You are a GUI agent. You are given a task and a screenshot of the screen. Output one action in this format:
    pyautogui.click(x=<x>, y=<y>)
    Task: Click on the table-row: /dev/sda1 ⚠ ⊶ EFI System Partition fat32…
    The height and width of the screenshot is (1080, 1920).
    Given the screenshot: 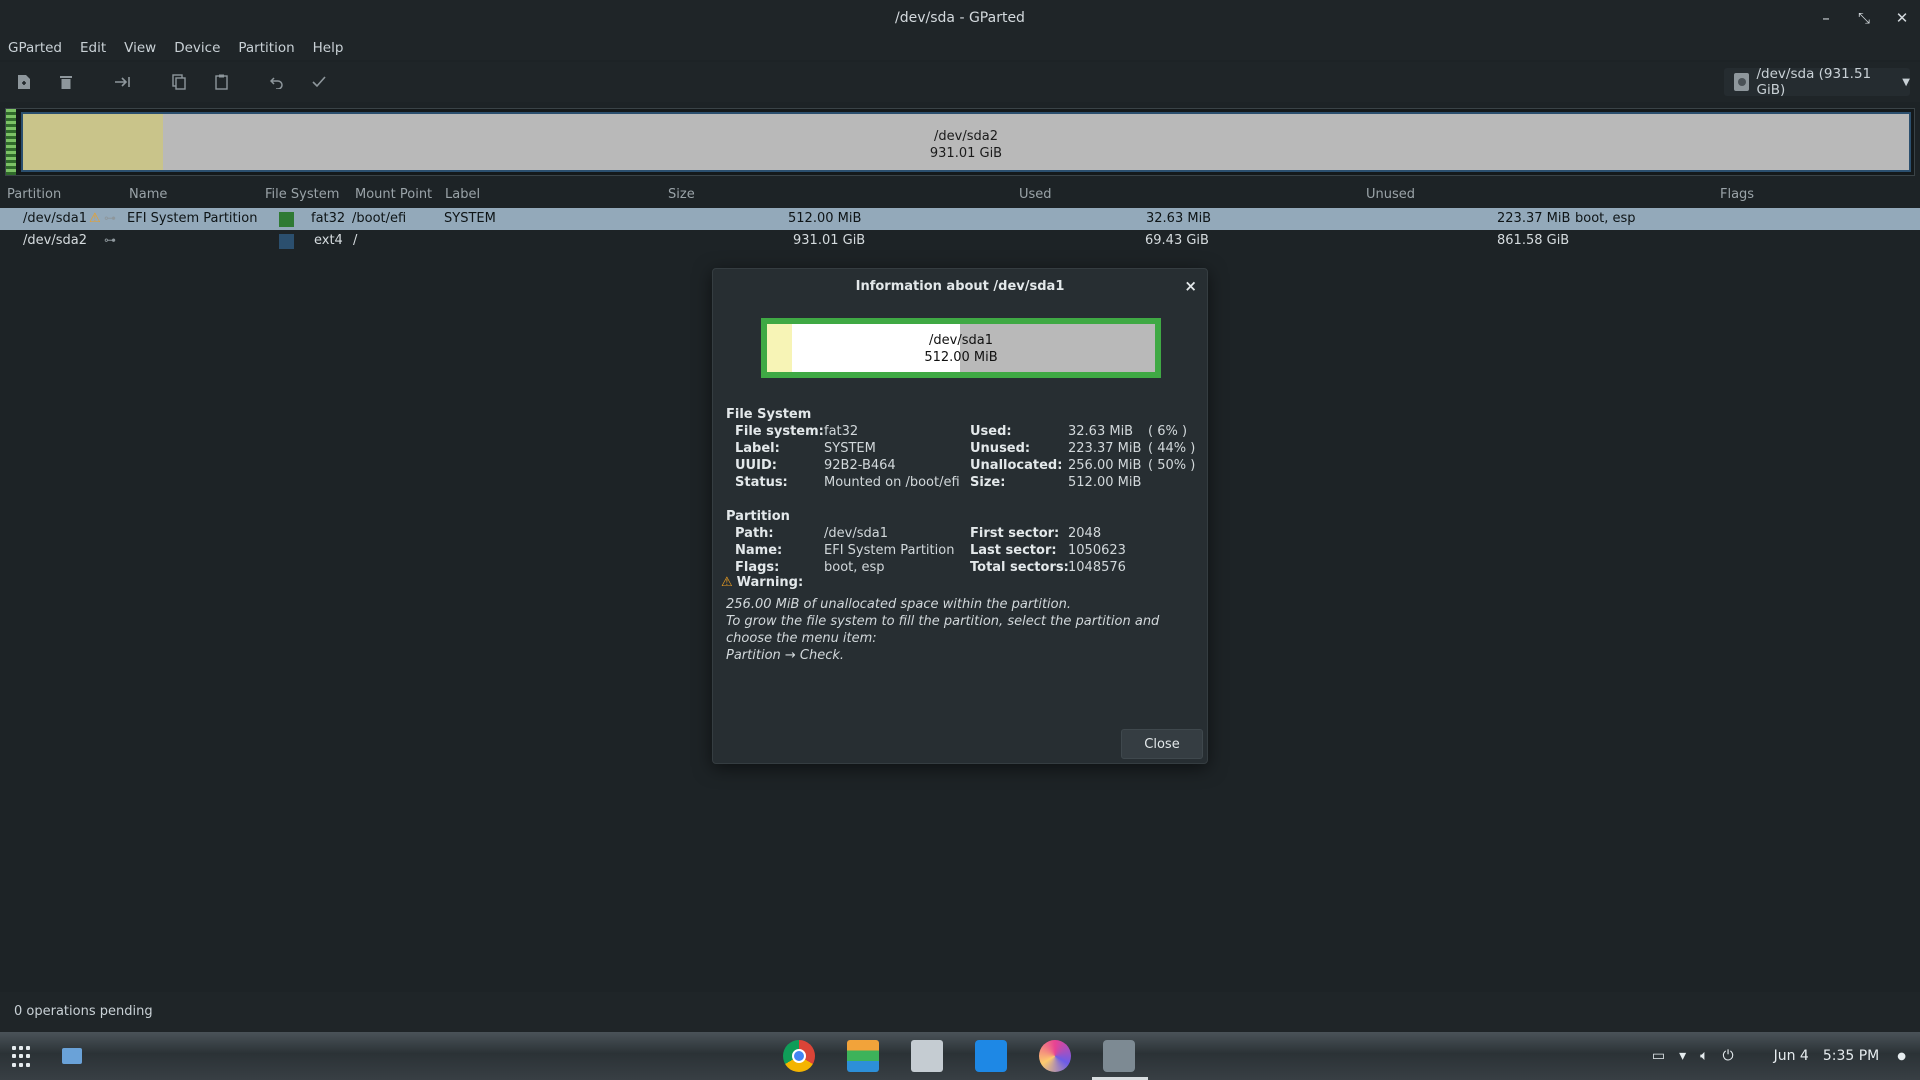 What is the action you would take?
    pyautogui.click(x=960, y=219)
    